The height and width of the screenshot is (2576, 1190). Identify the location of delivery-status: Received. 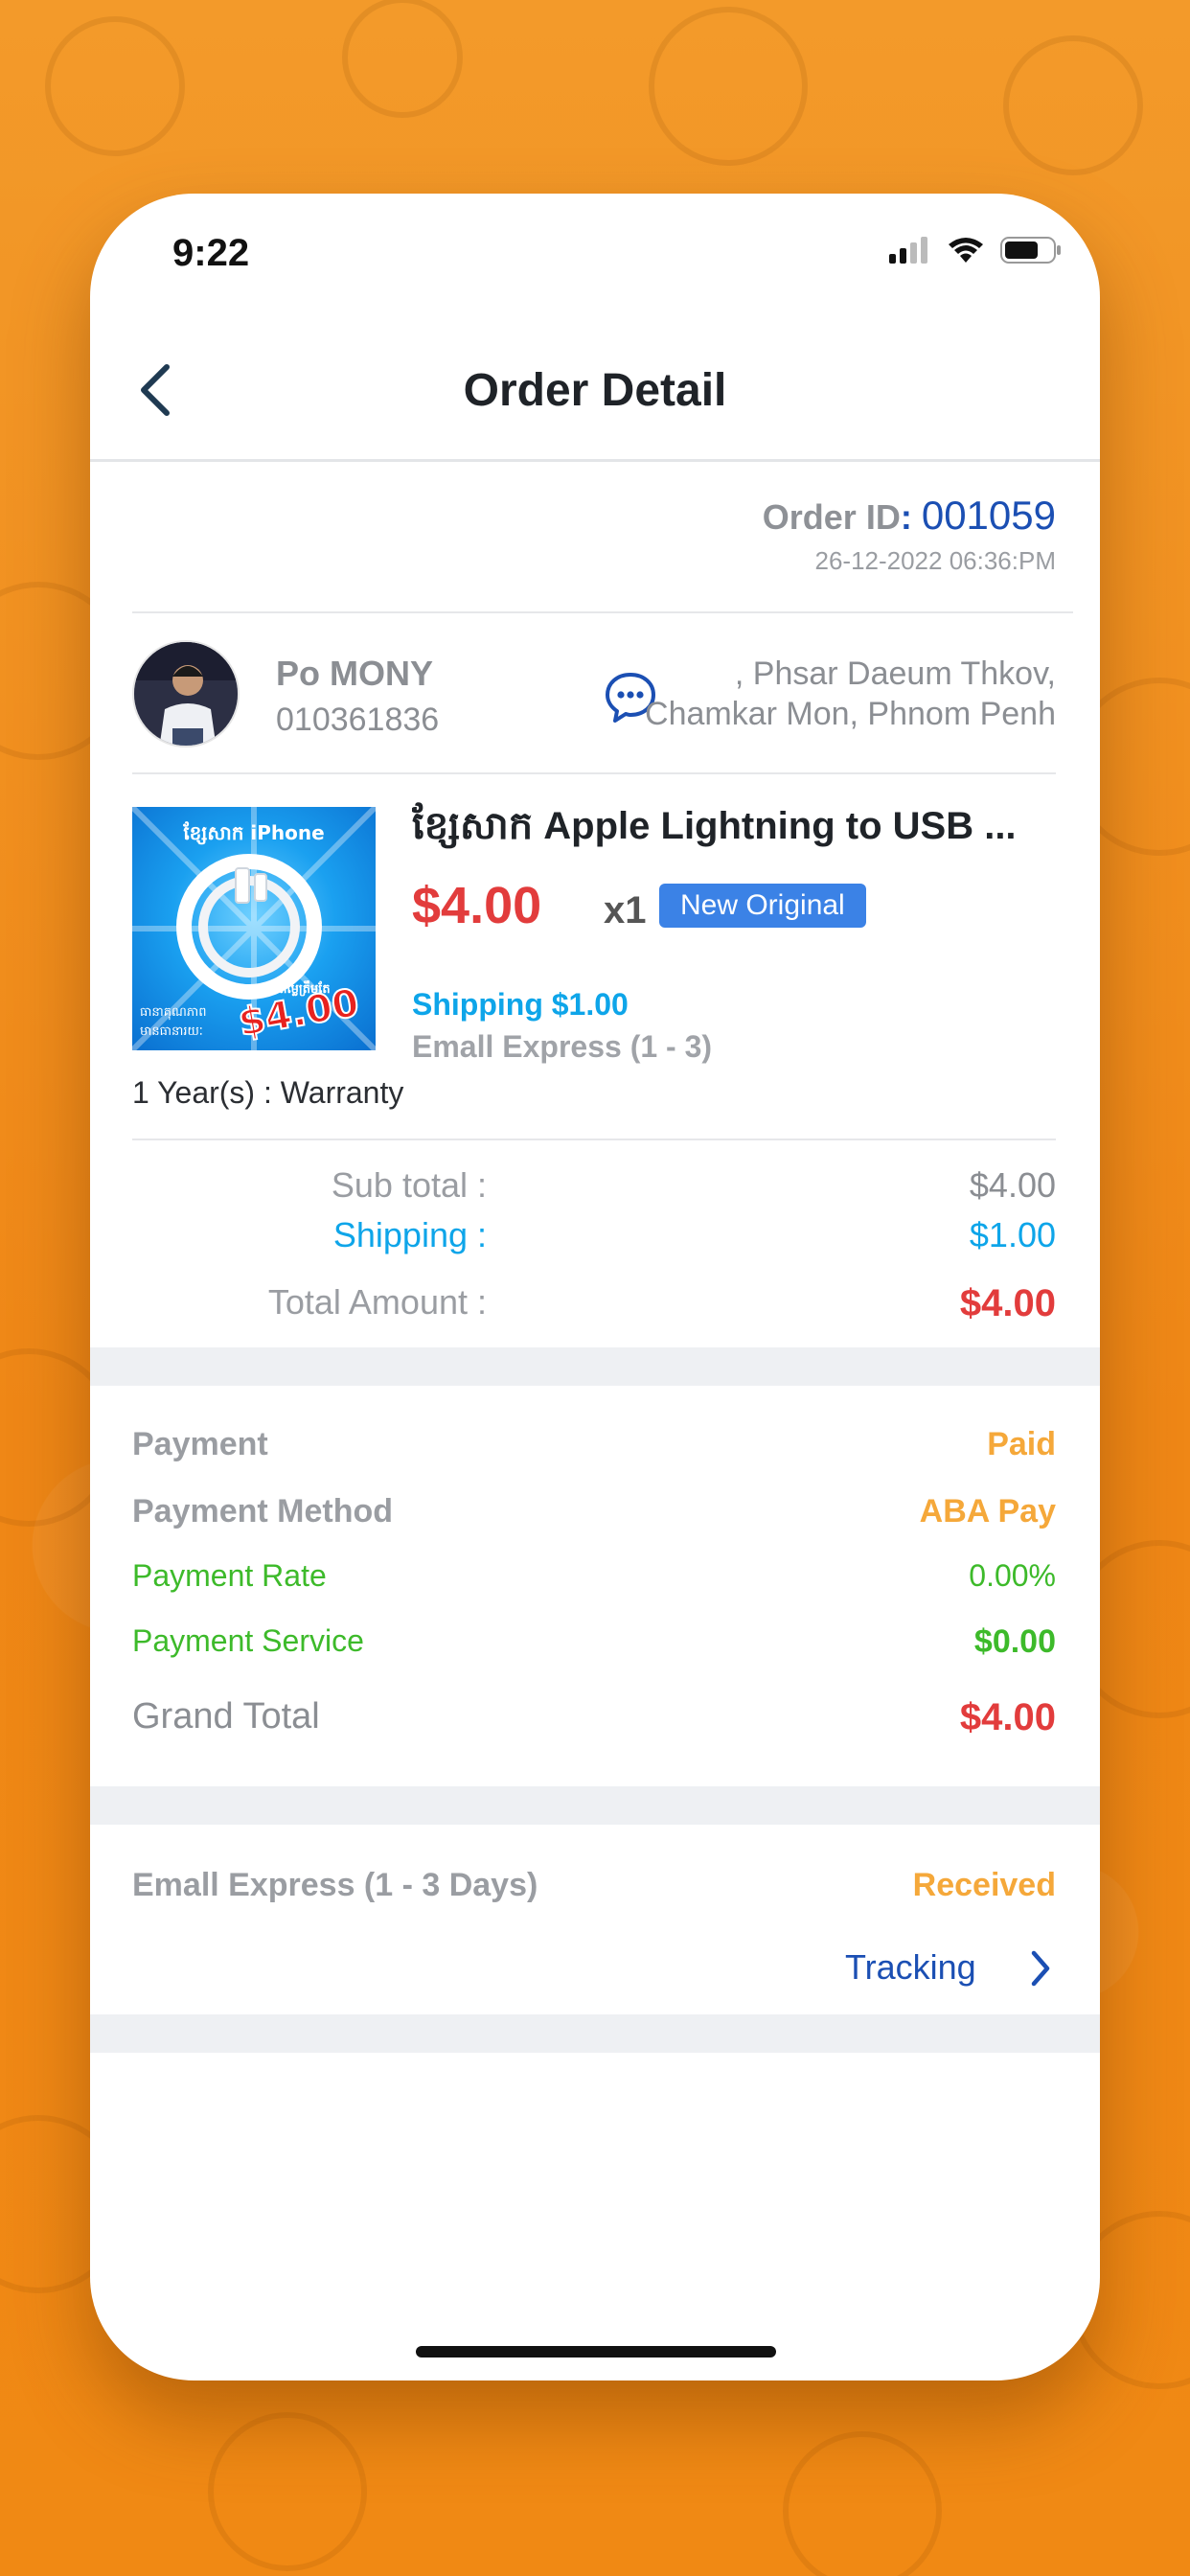
(984, 1885).